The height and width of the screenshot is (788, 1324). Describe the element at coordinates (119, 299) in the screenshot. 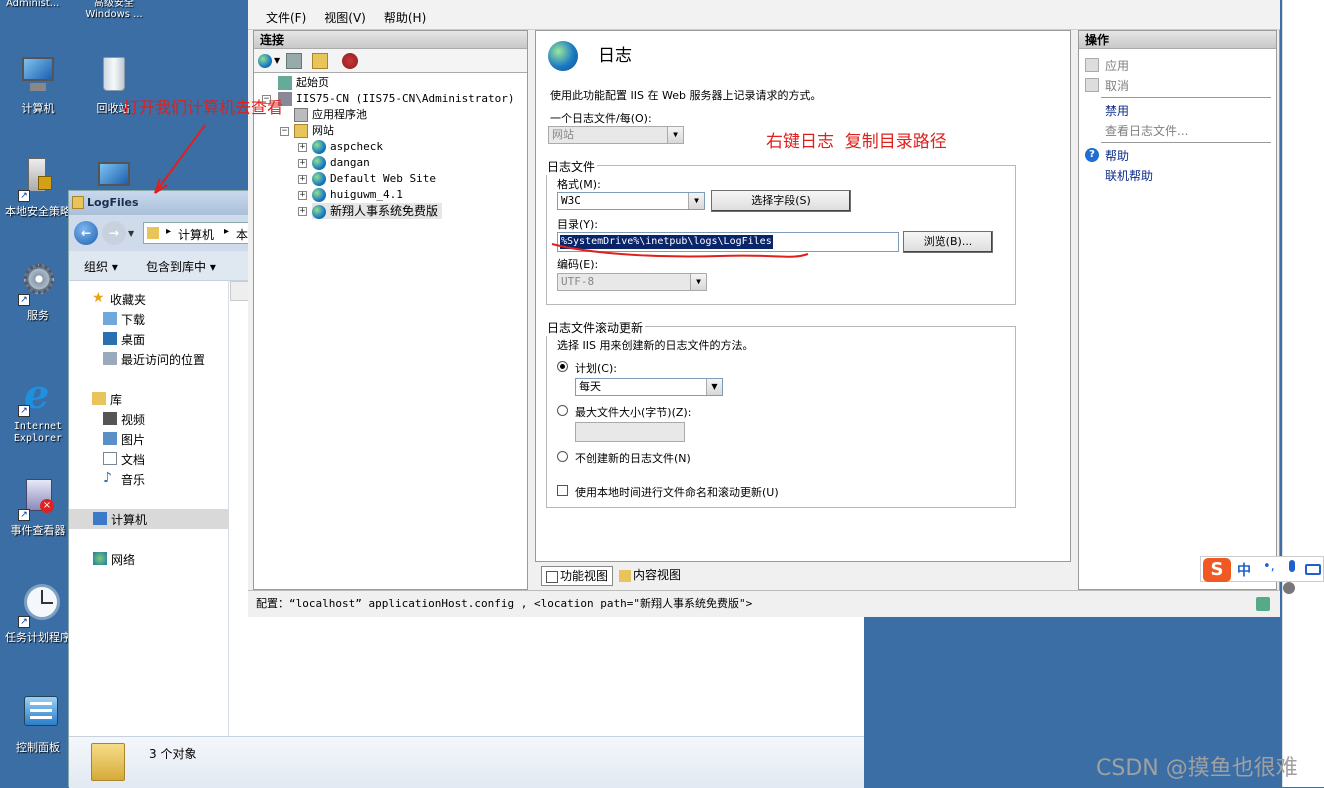

I see `nav-favorites: ★ 收藏夹` at that location.